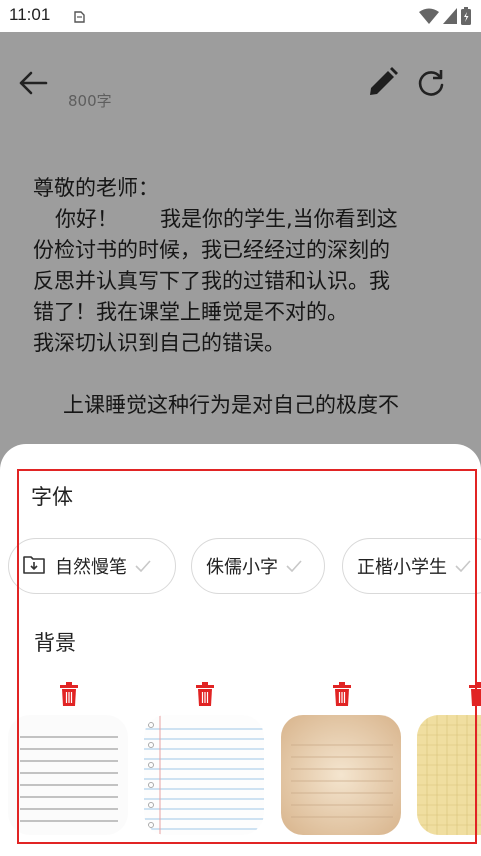 The image size is (481, 856). I want to click on background-thumb-notebook-blue, so click(204, 775).